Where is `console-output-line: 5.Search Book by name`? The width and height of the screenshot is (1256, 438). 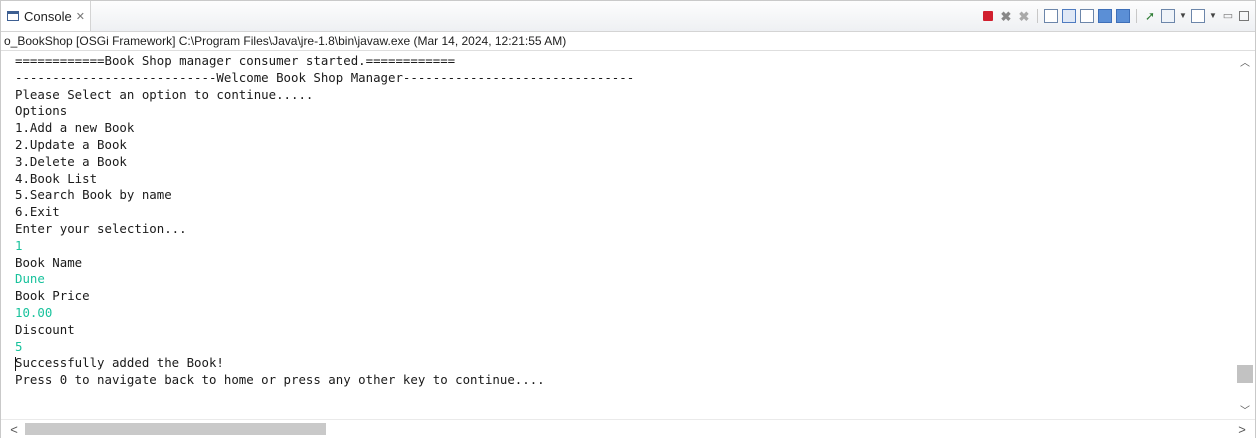
console-output-line: 5.Search Book by name is located at coordinates (93, 195).